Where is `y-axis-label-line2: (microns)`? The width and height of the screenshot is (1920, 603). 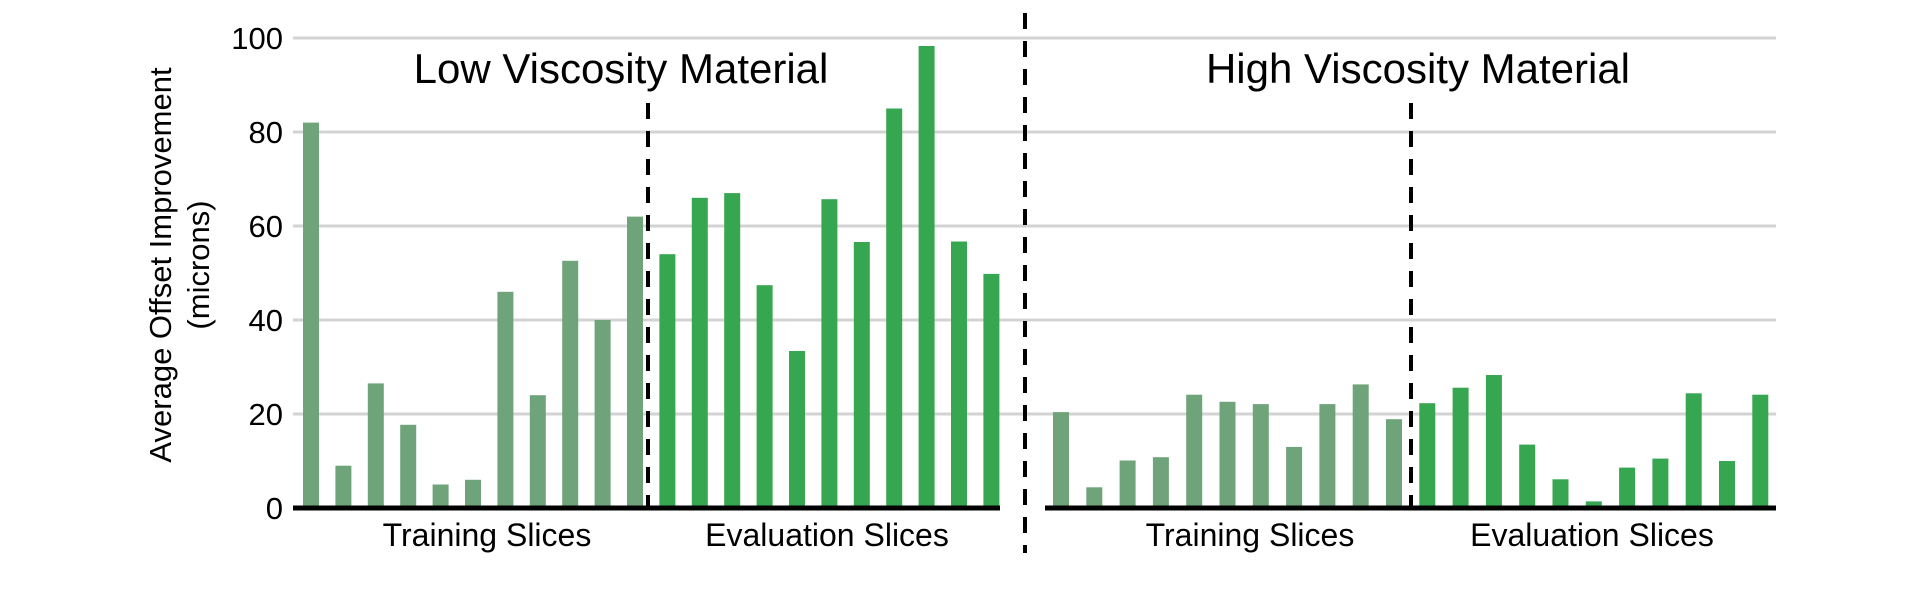
y-axis-label-line2: (microns) is located at coordinates (198, 264).